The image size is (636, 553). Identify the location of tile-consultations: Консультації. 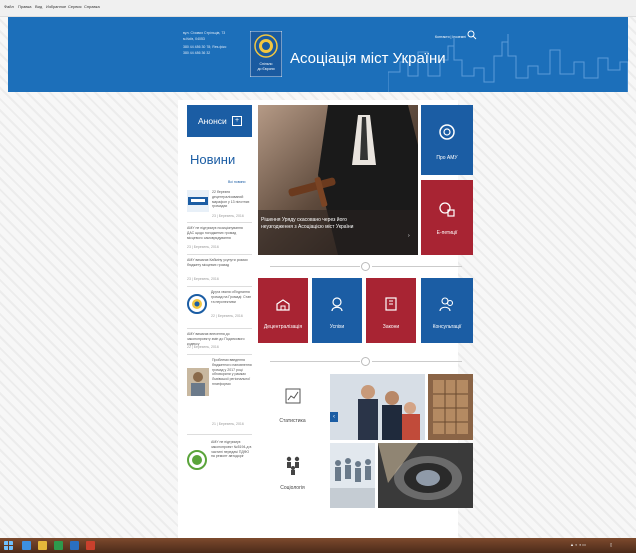
(447, 310).